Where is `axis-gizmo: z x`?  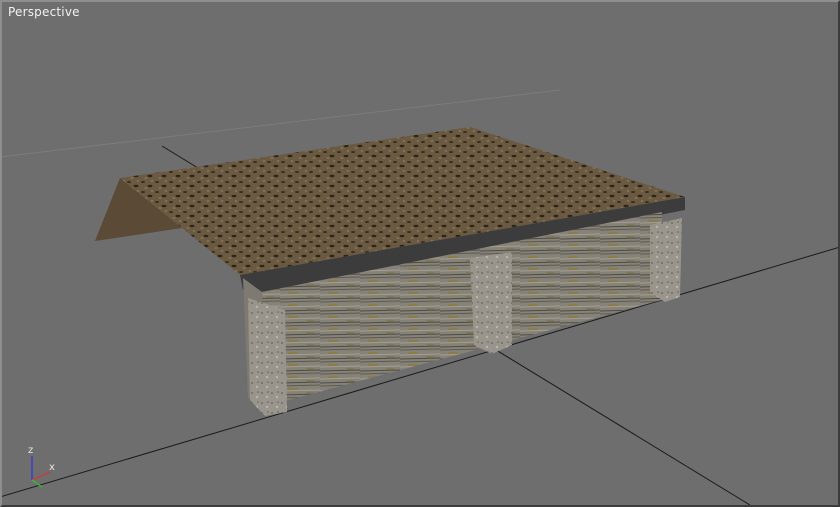 axis-gizmo: z x is located at coordinates (41, 466).